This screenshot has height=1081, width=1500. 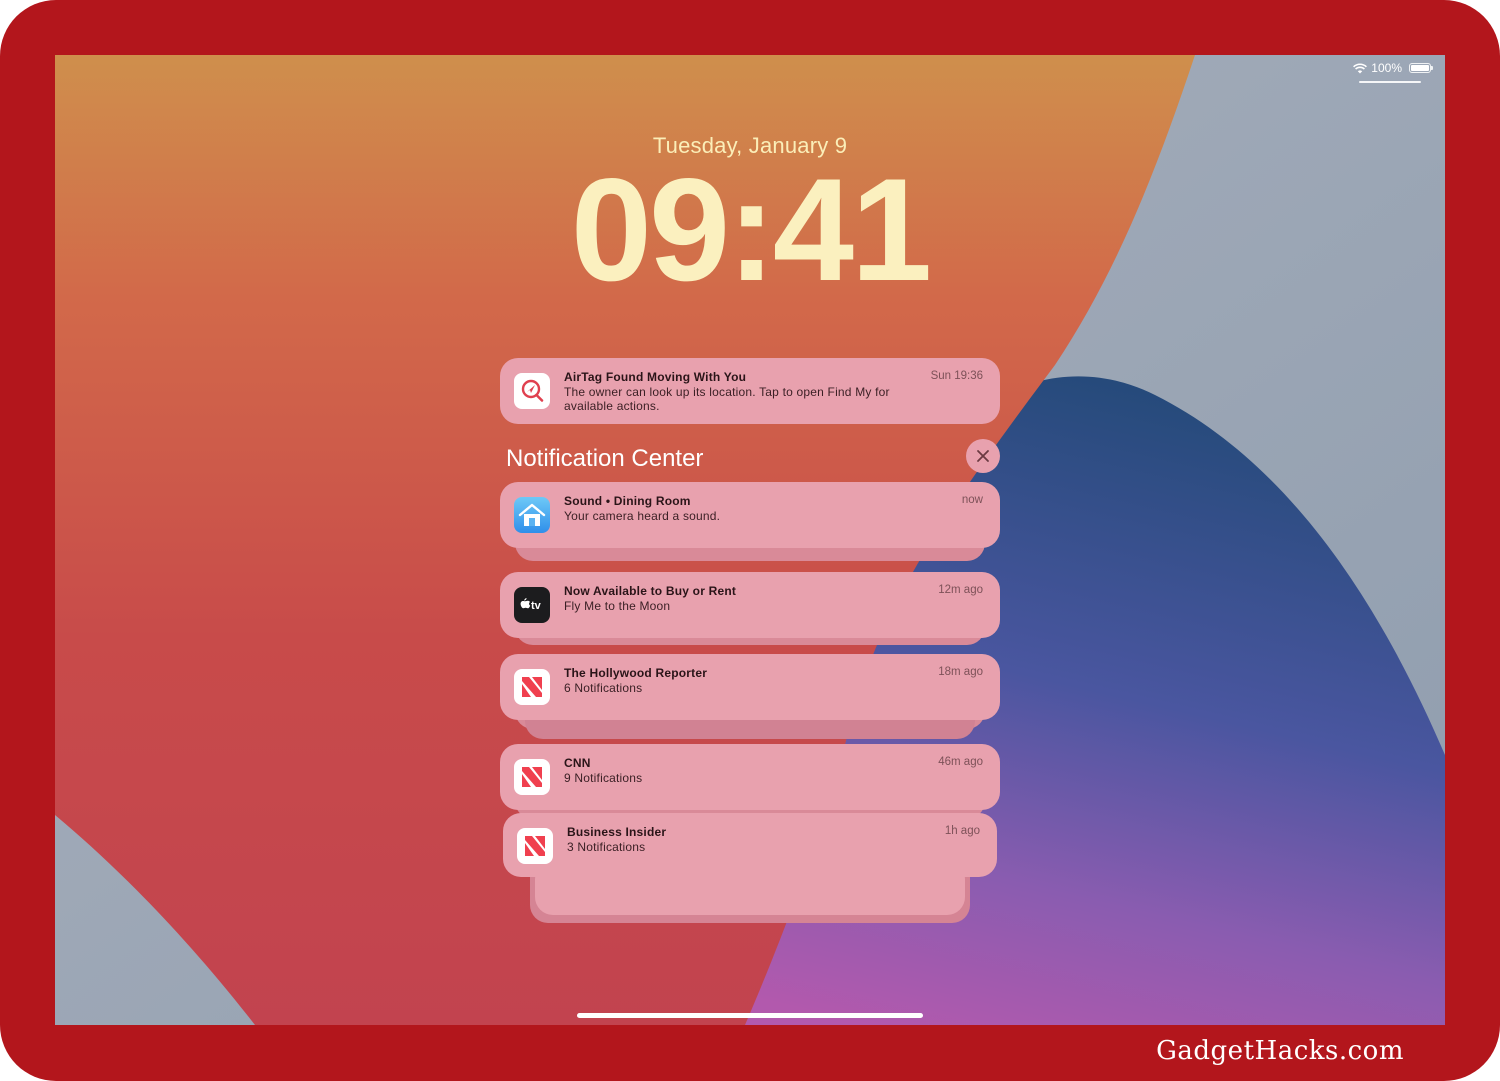 I want to click on svg-text: tv, so click(x=536, y=606).